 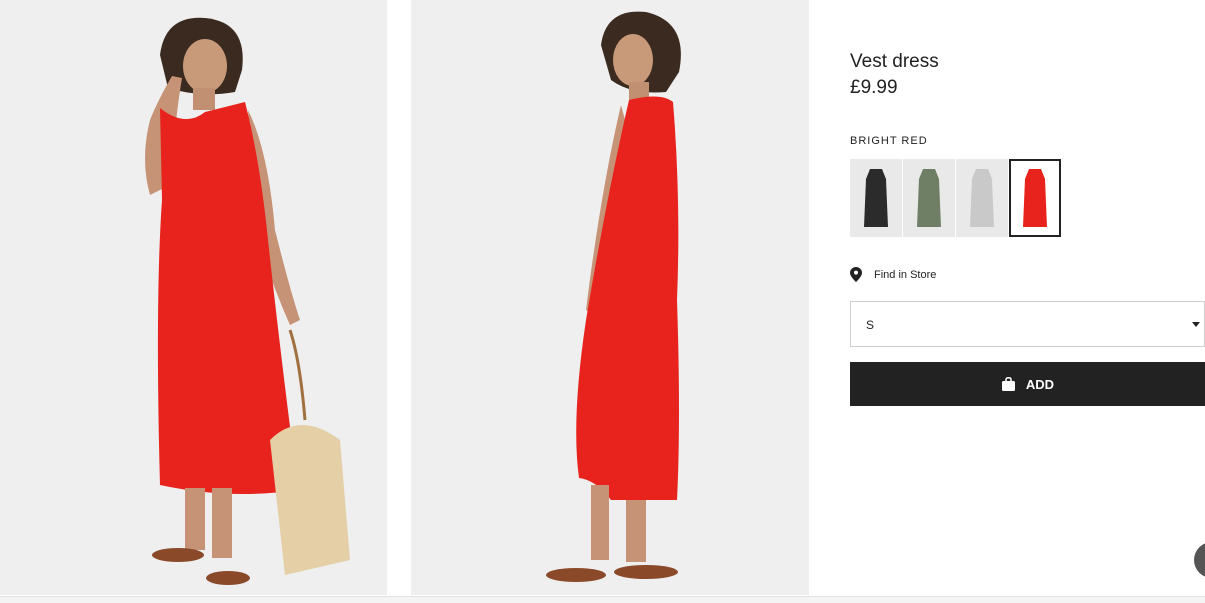 I want to click on find-in-store-link: Find in Store, so click(x=893, y=274).